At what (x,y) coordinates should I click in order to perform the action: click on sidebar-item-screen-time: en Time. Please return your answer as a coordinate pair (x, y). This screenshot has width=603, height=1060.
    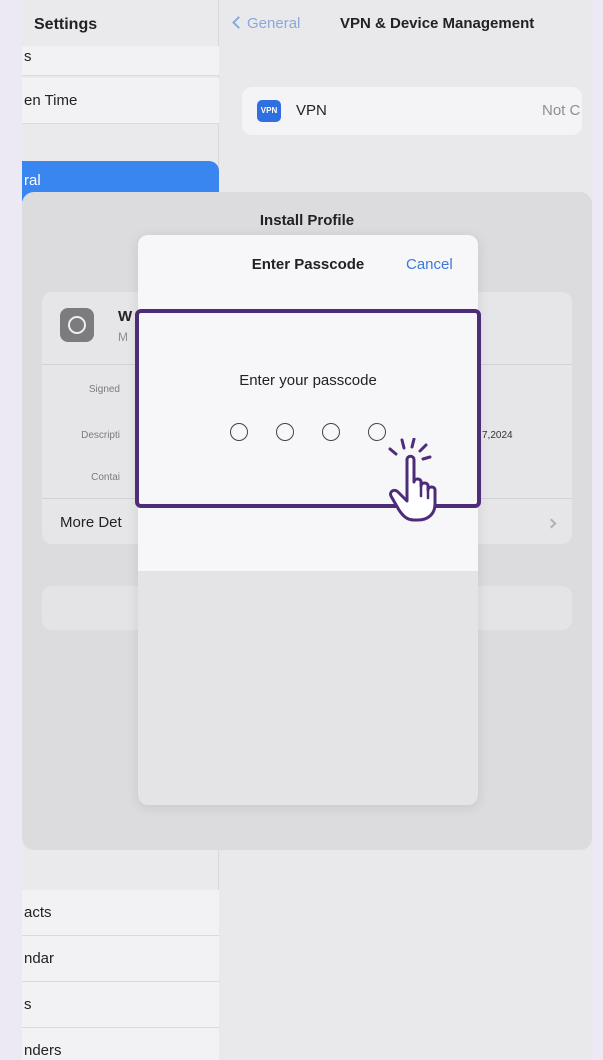
    Looking at the image, I should click on (120, 101).